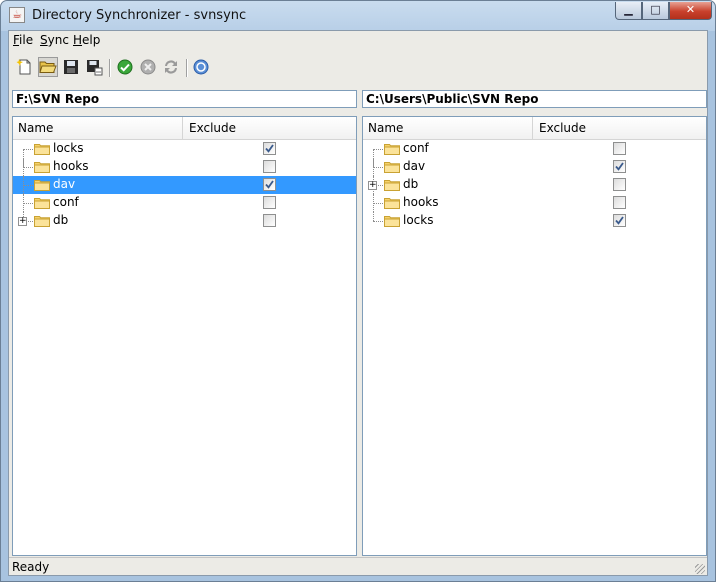 The width and height of the screenshot is (716, 582). I want to click on stop-icon, so click(148, 67).